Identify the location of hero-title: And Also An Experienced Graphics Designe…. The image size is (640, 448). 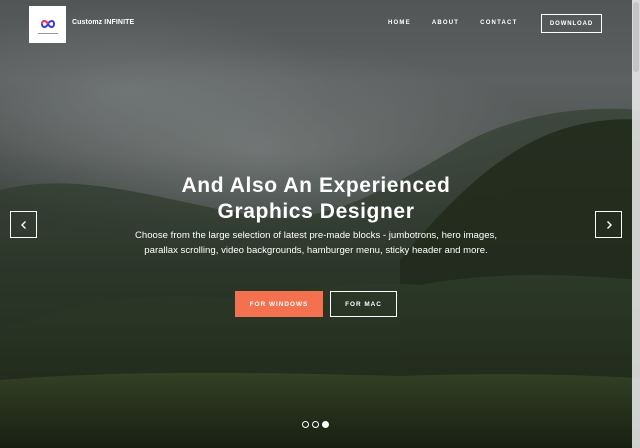
(316, 199).